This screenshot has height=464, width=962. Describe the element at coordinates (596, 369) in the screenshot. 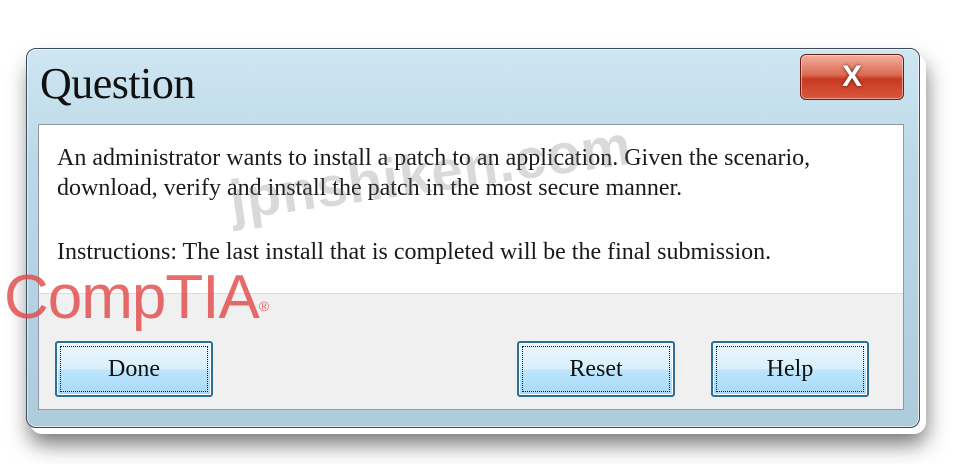

I see `reset-button: Reset` at that location.